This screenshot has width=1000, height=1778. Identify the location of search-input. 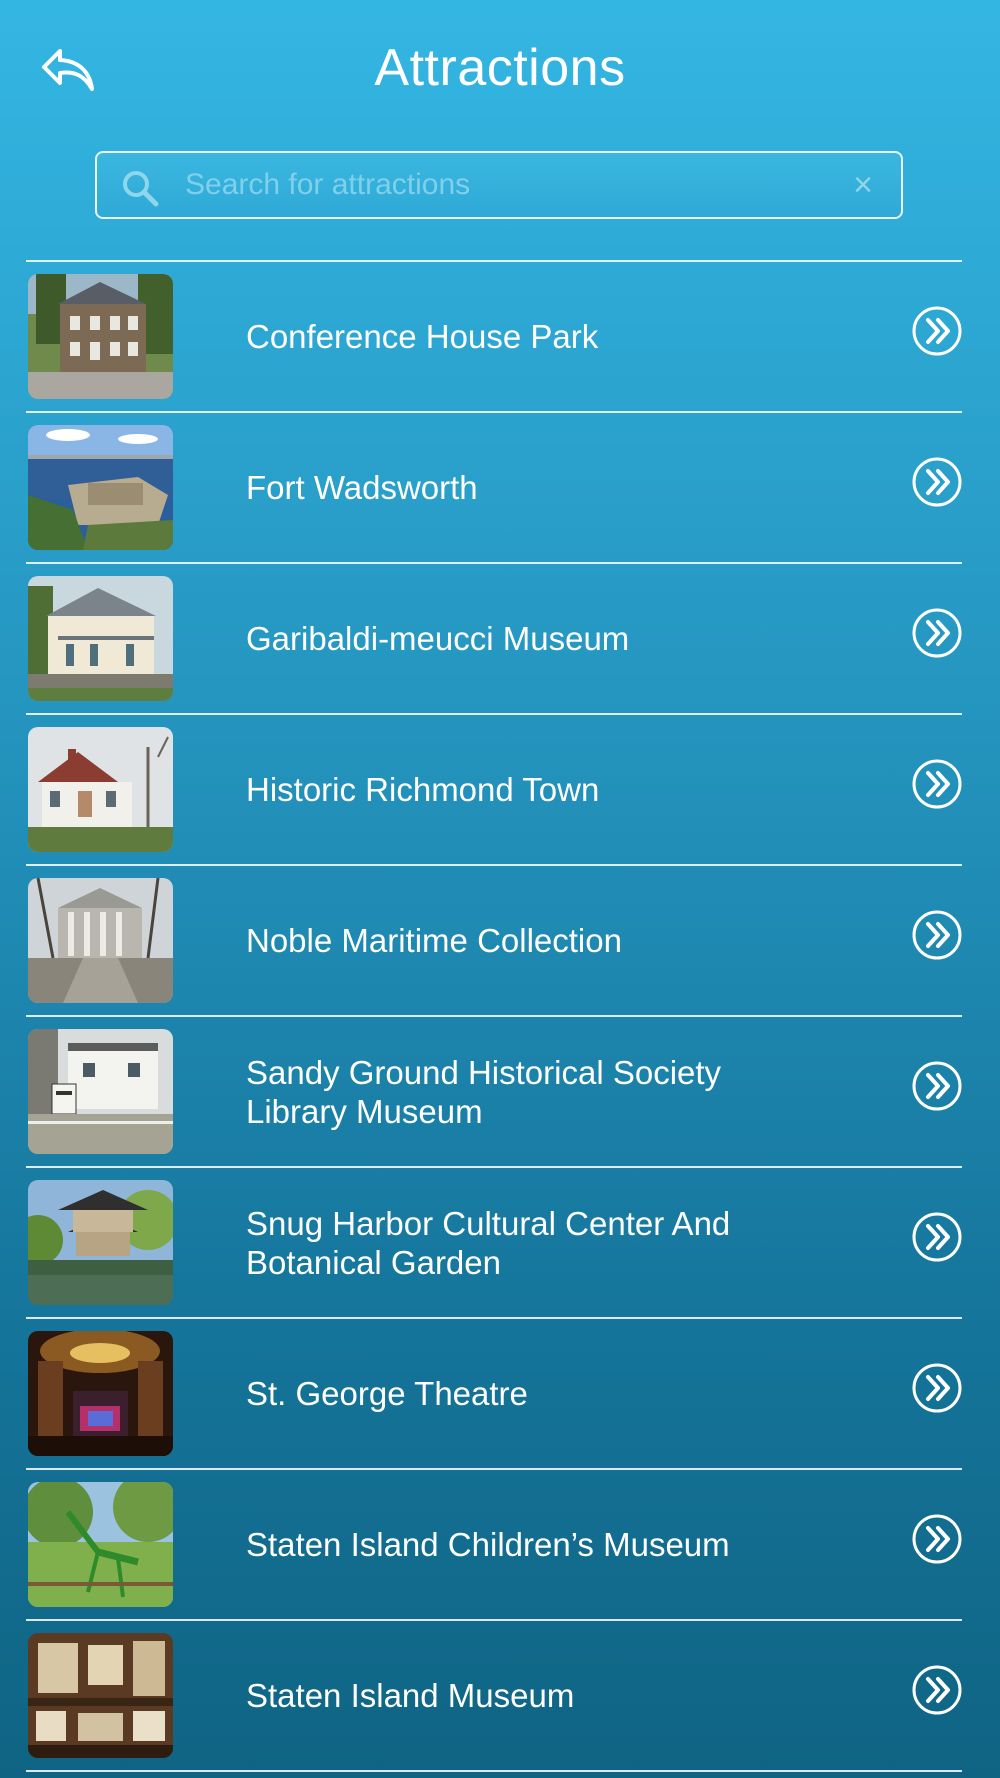
(505, 185).